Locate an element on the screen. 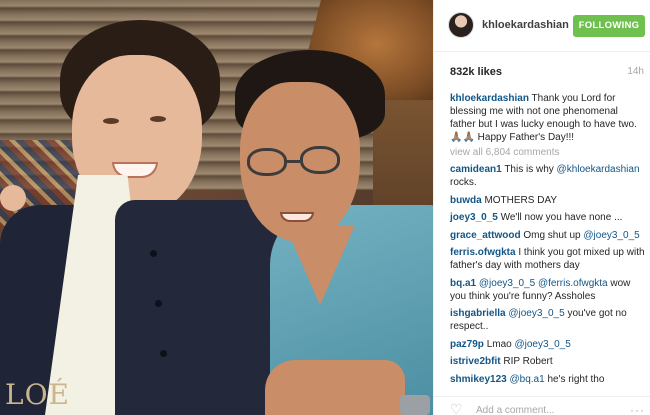 This screenshot has width=650, height=415. comment-text-after: rocks. is located at coordinates (463, 182).